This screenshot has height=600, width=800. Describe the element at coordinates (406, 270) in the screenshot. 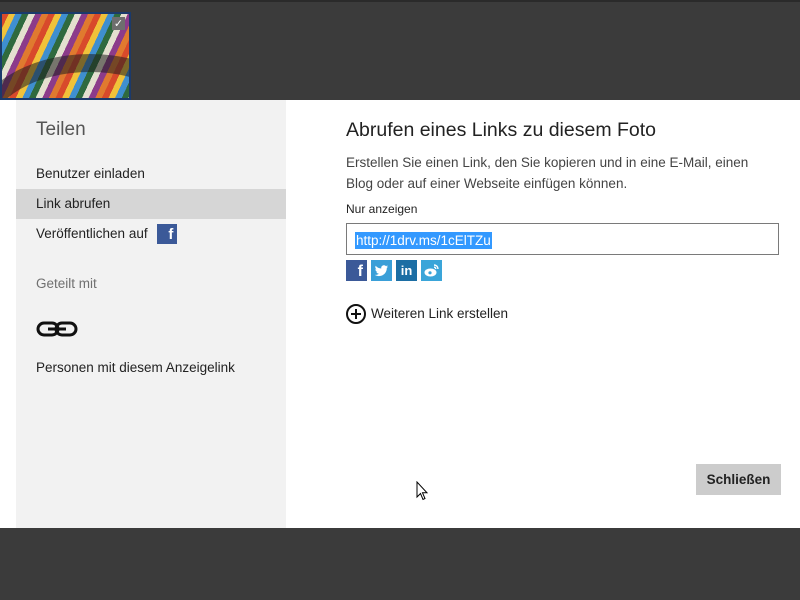

I see `linkedin-icon: in` at that location.